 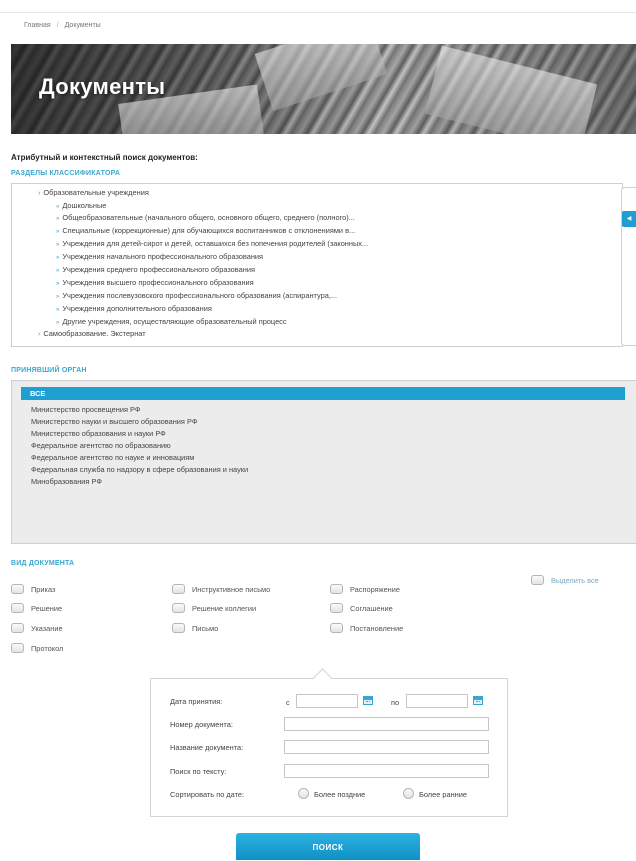 I want to click on top-divider, so click(x=318, y=12).